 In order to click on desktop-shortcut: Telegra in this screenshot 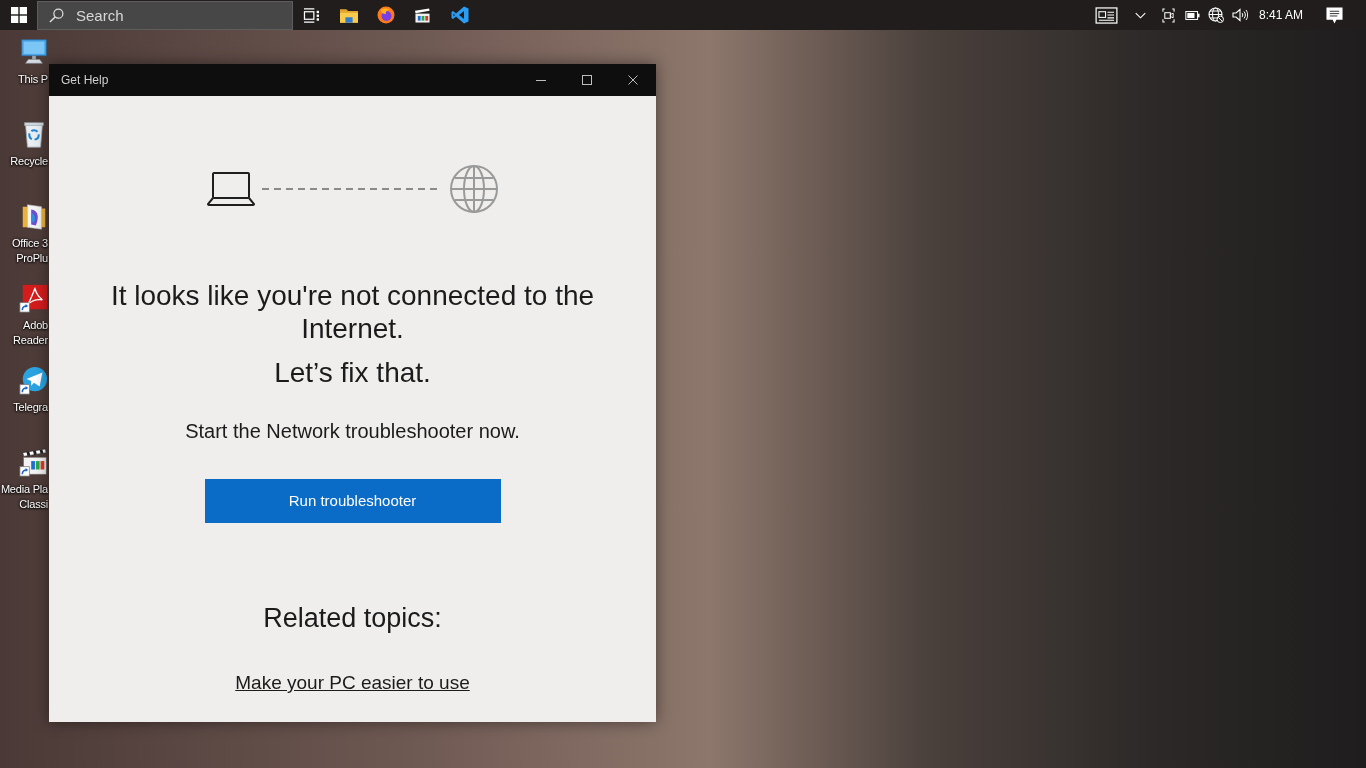, I will do `click(31, 390)`.